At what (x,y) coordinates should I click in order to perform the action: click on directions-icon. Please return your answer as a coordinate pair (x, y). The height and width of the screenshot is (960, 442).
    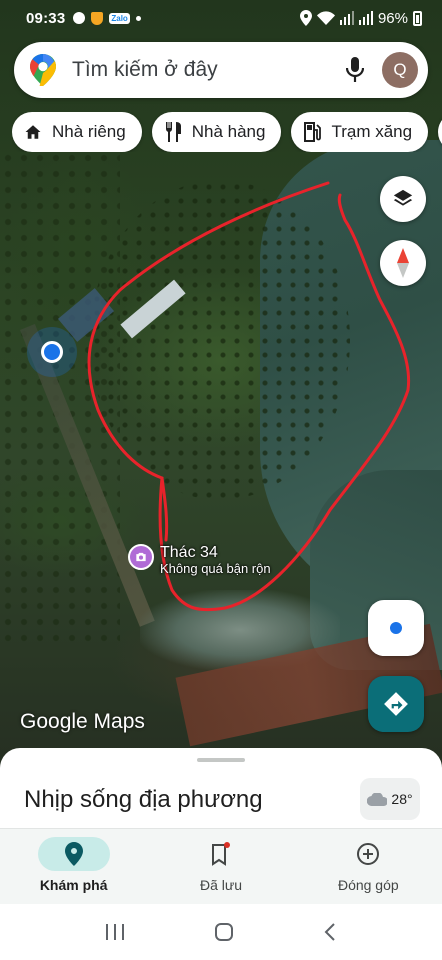
    Looking at the image, I should click on (396, 704).